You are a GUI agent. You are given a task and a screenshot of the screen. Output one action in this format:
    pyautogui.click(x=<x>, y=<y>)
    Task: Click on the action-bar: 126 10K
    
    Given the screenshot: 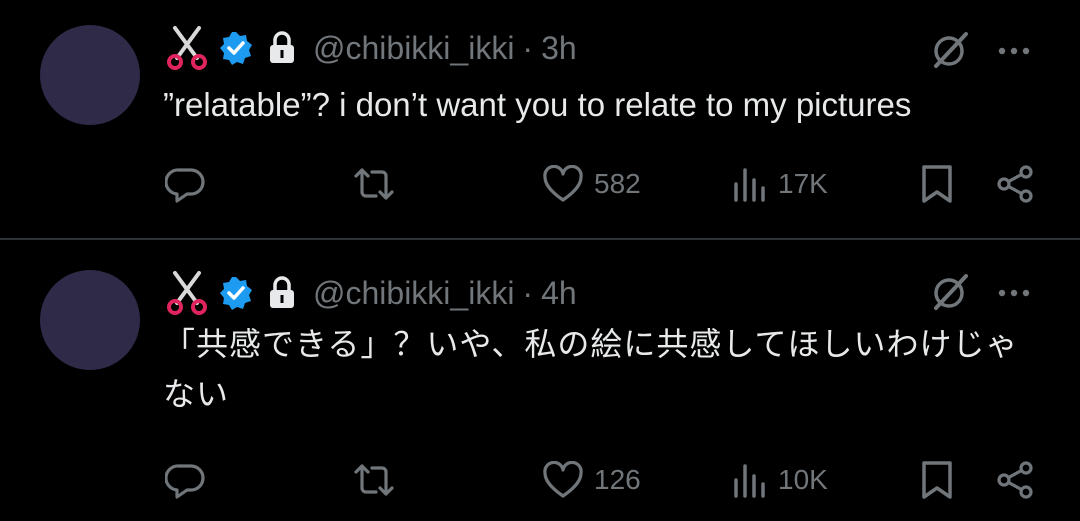 What is the action you would take?
    pyautogui.click(x=540, y=480)
    